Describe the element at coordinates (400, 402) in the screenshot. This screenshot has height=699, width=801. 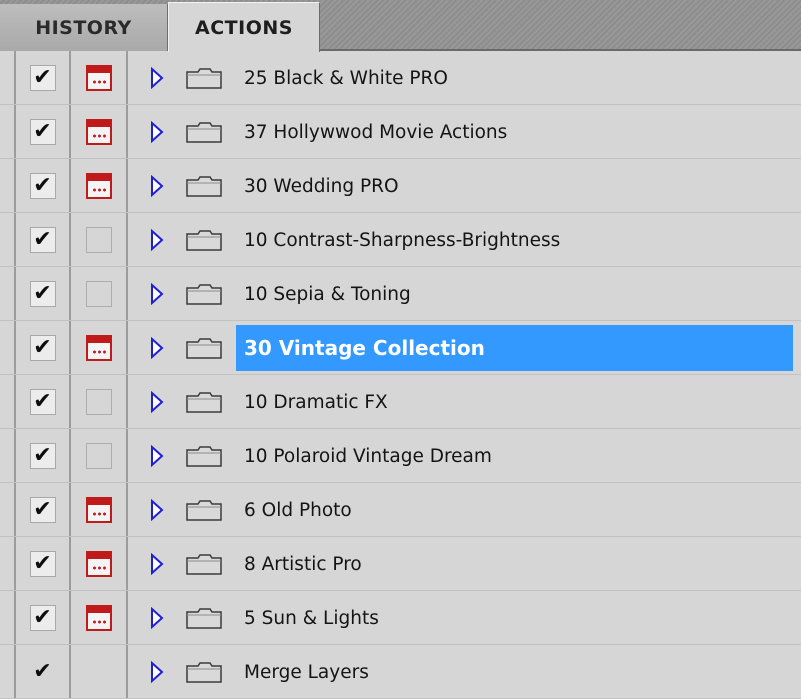
I see `action-set-row: ✔ 10 Dramatic FX` at that location.